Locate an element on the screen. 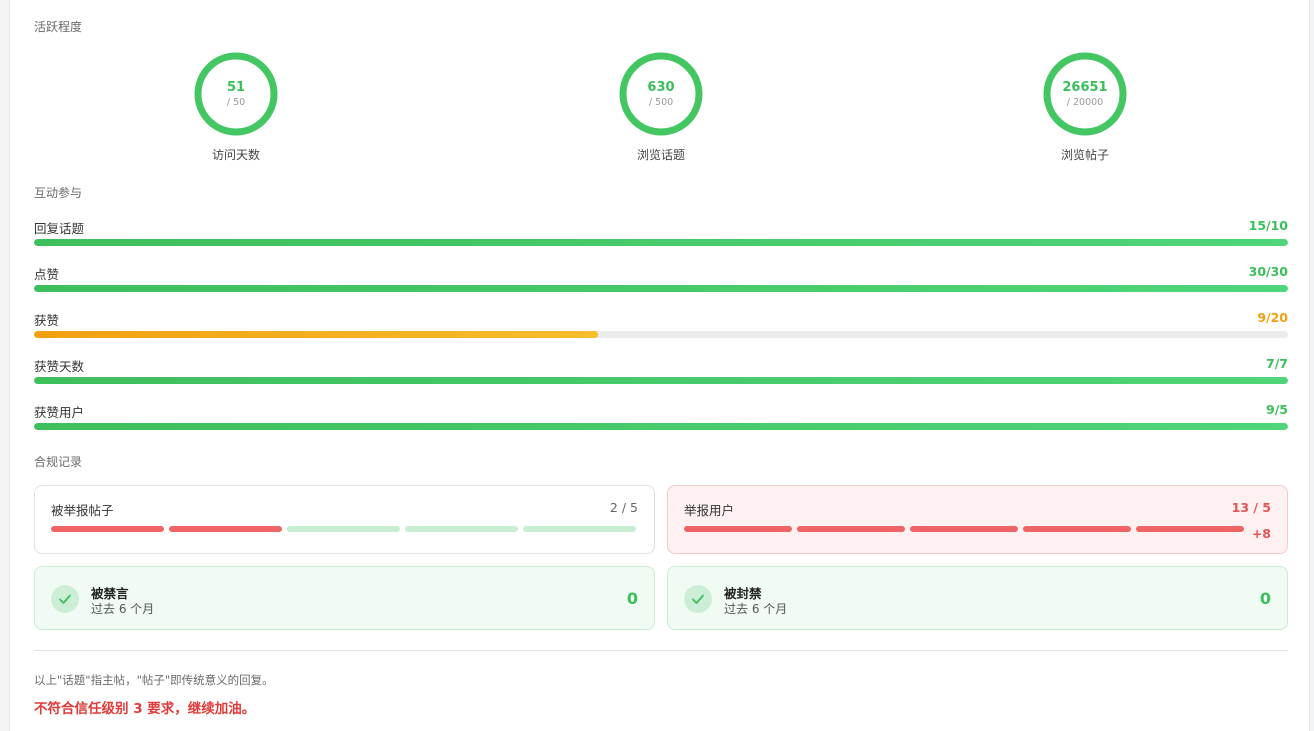 The image size is (1314, 731). progress-label: 获赞天数 is located at coordinates (59, 366).